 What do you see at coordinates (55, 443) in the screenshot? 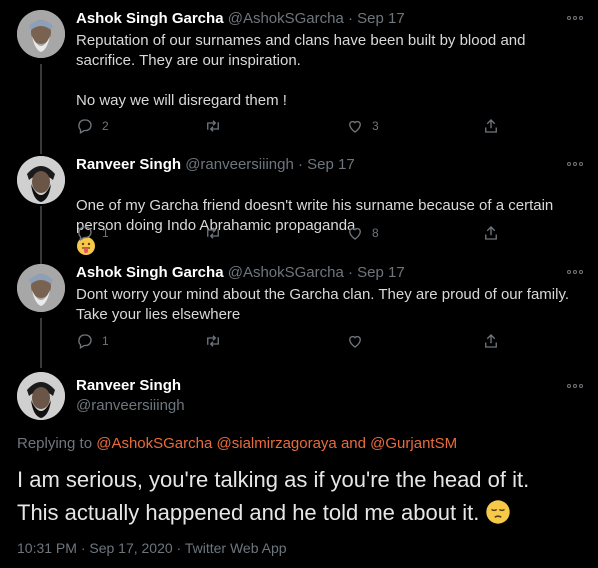
I see `replying-prefix: Replying to` at bounding box center [55, 443].